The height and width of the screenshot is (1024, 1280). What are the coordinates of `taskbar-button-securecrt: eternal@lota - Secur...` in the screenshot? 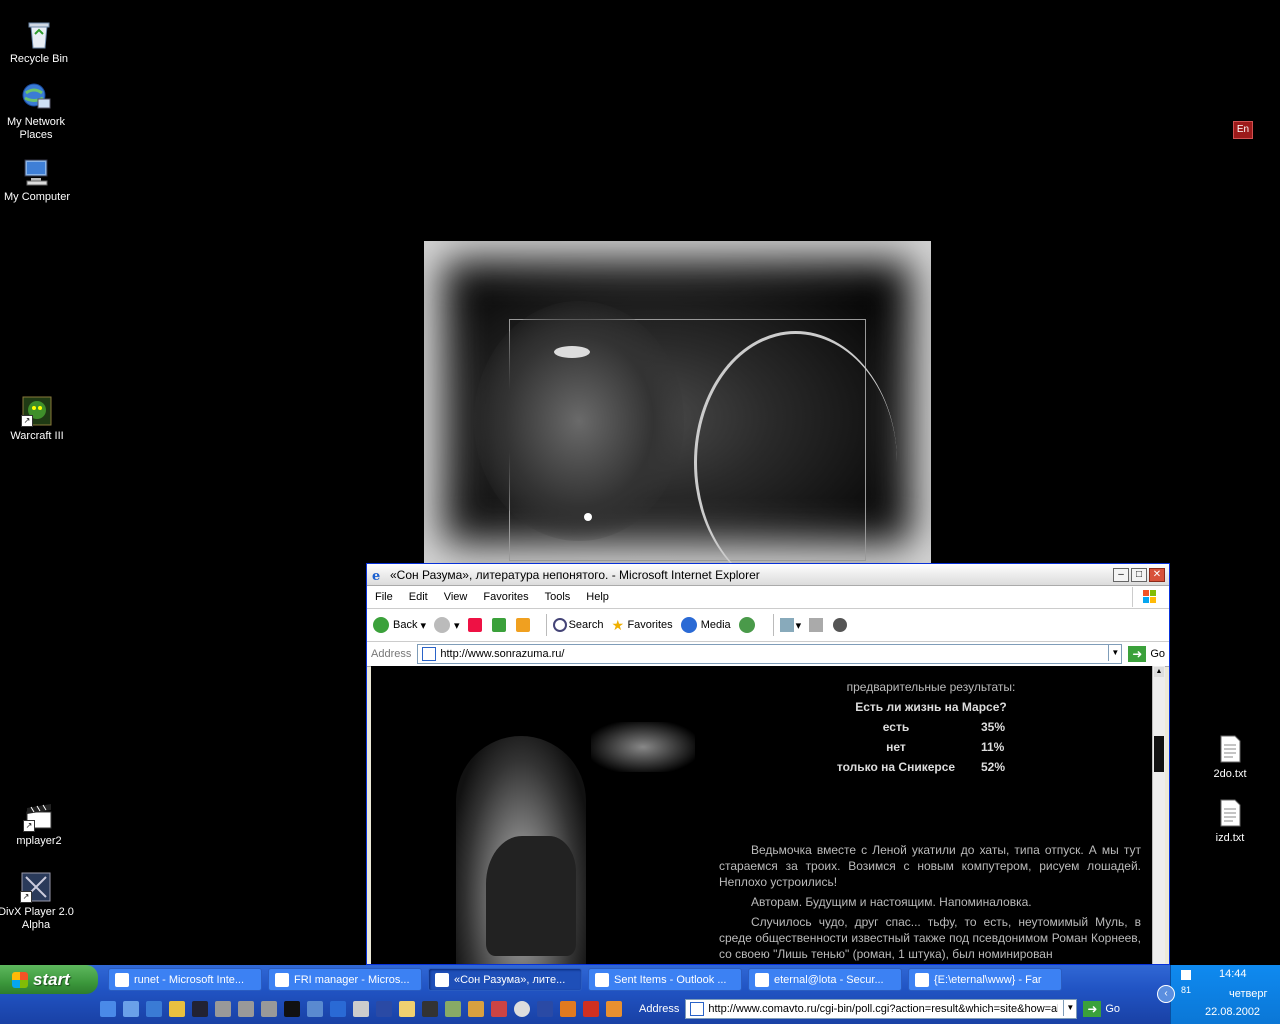 It's located at (825, 979).